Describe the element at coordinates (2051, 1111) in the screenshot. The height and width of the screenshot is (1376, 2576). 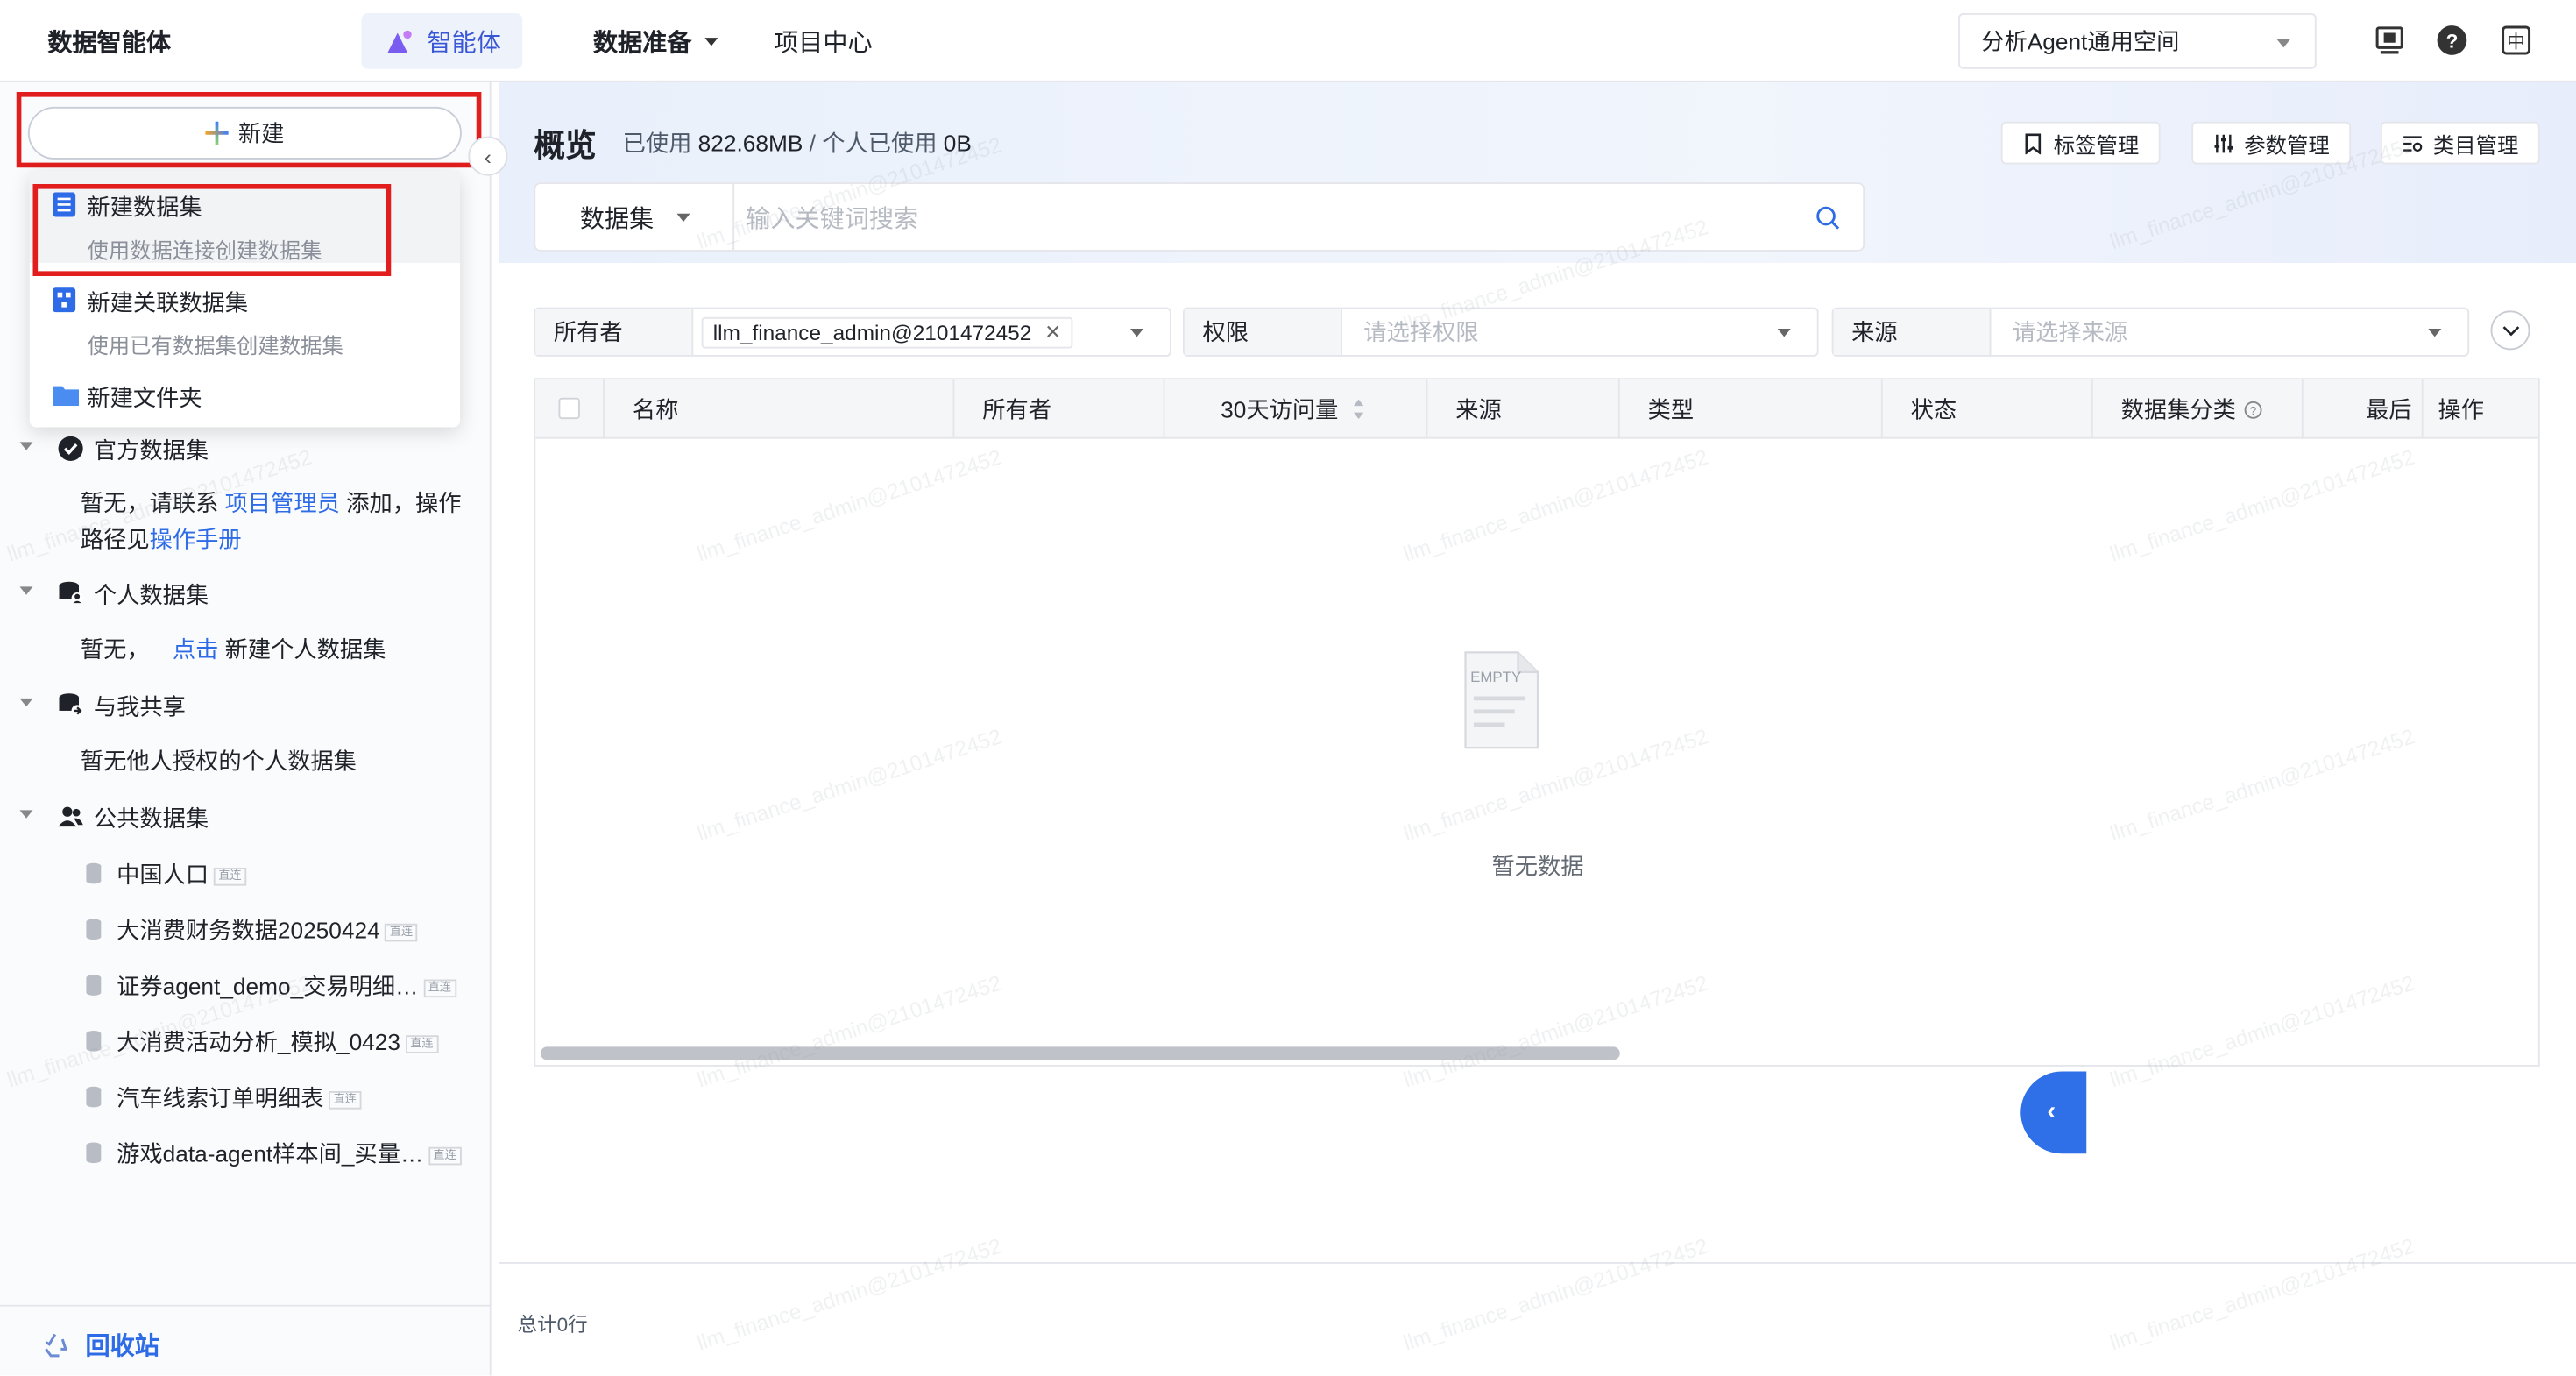
I see `chevron-left-icon: ‹` at that location.